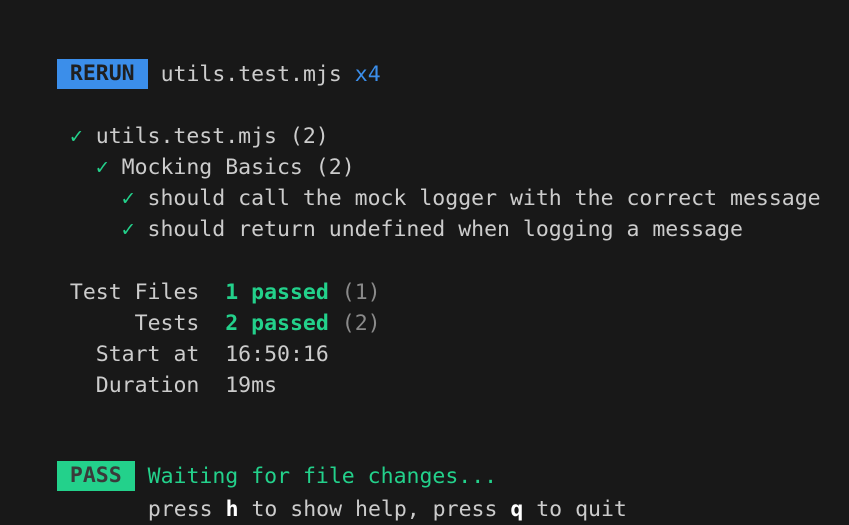 The height and width of the screenshot is (525, 849). I want to click on check-icon: ✓, so click(128, 229).